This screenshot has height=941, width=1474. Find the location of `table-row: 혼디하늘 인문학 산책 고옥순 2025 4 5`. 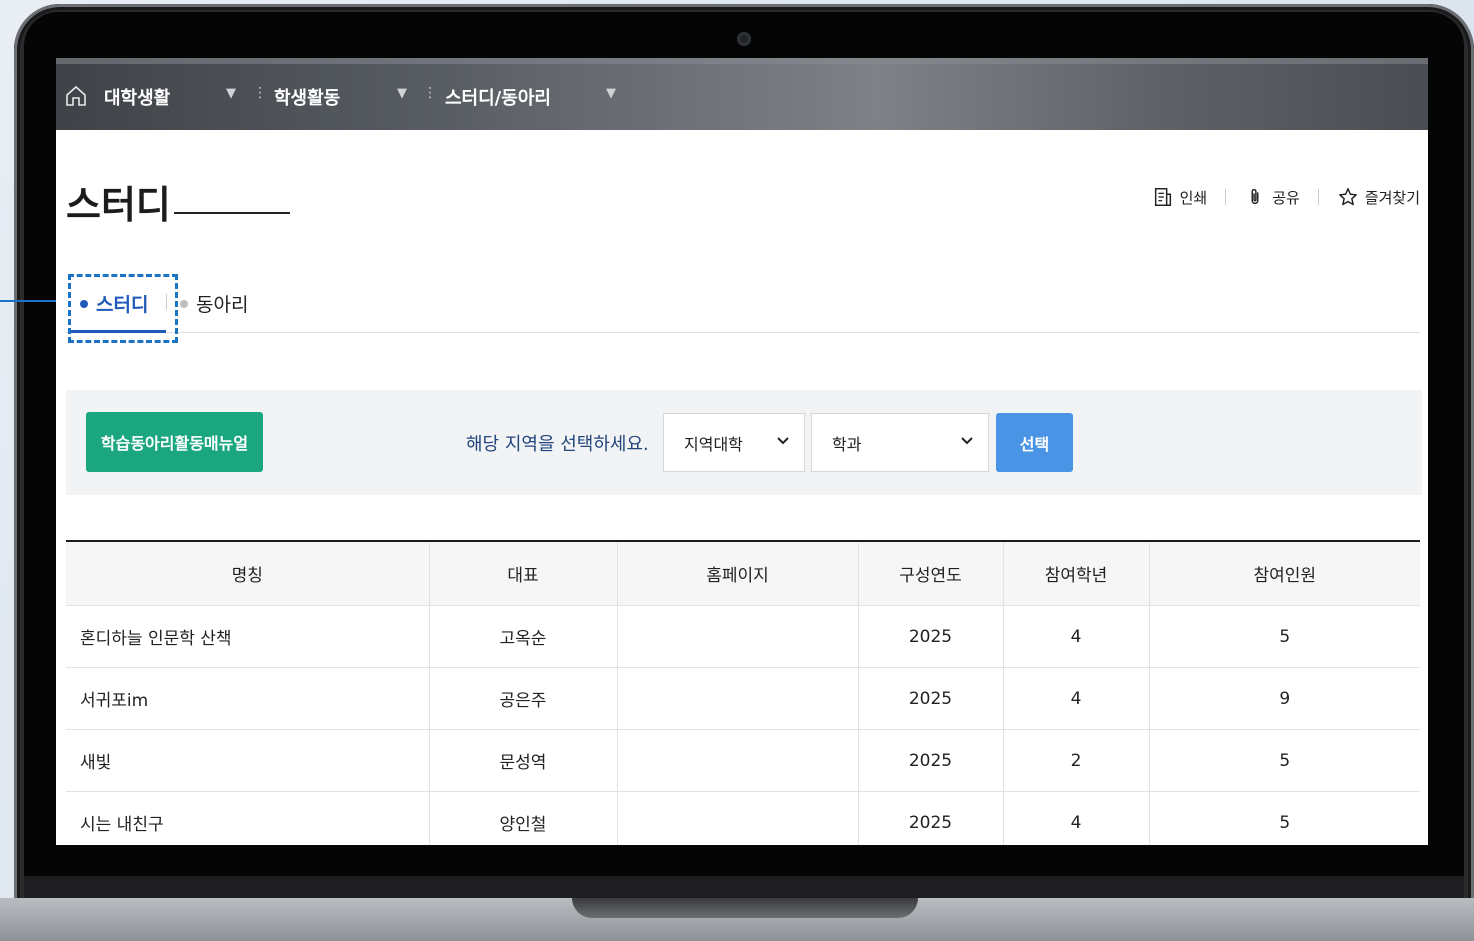

table-row: 혼디하늘 인문학 산책 고옥순 2025 4 5 is located at coordinates (743, 636).